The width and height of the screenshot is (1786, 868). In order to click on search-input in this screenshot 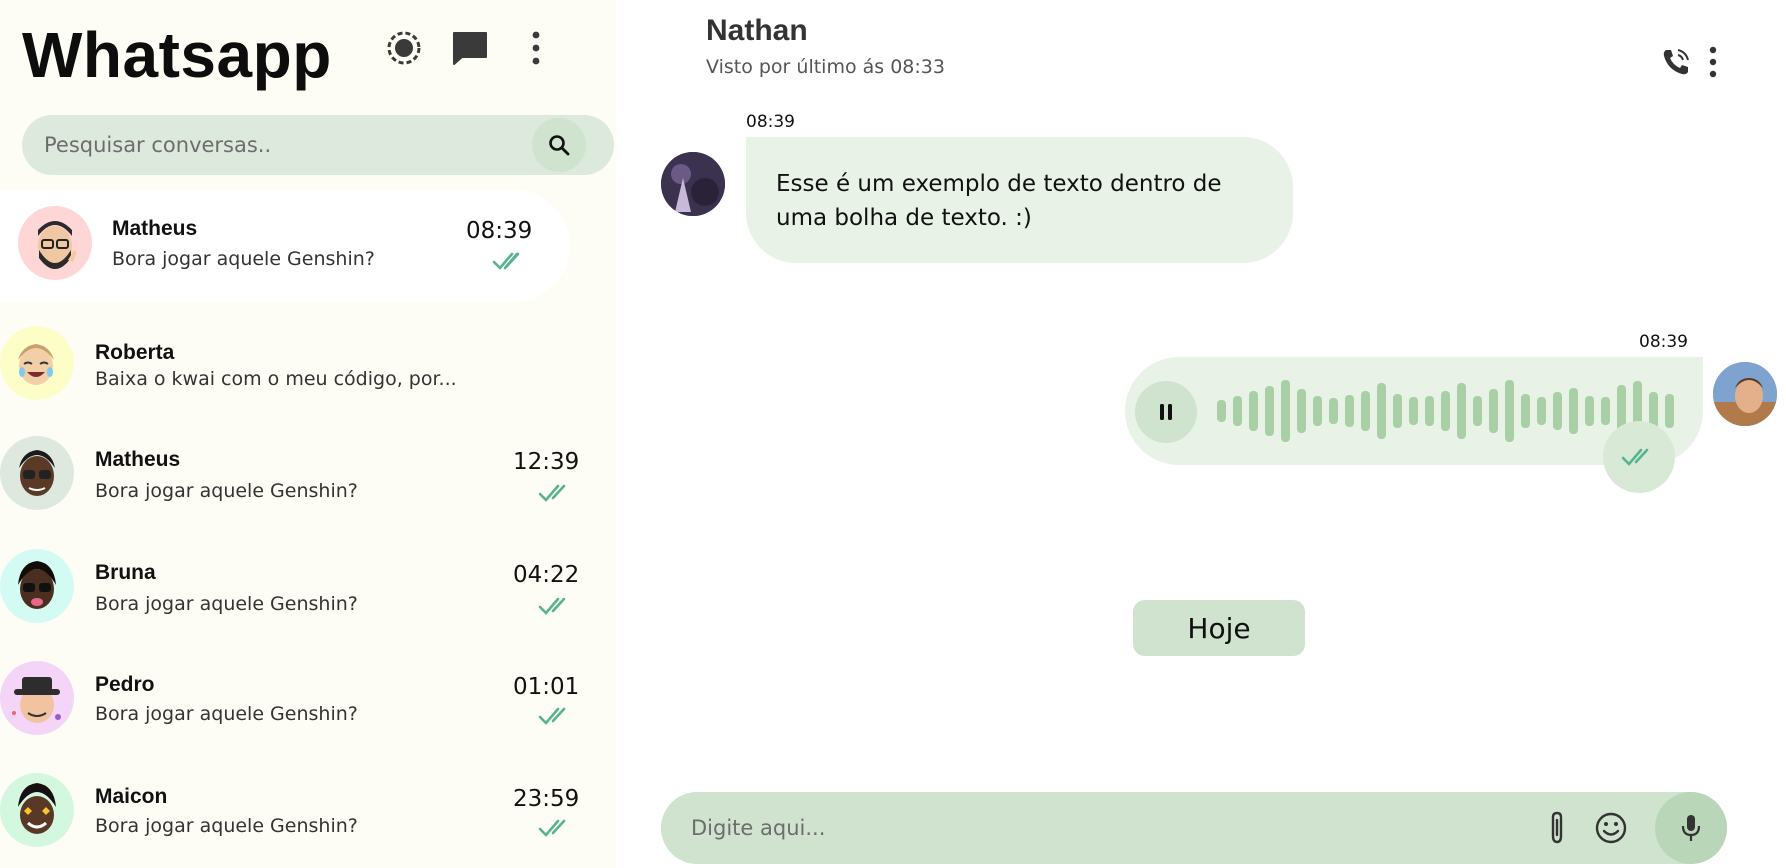, I will do `click(294, 145)`.